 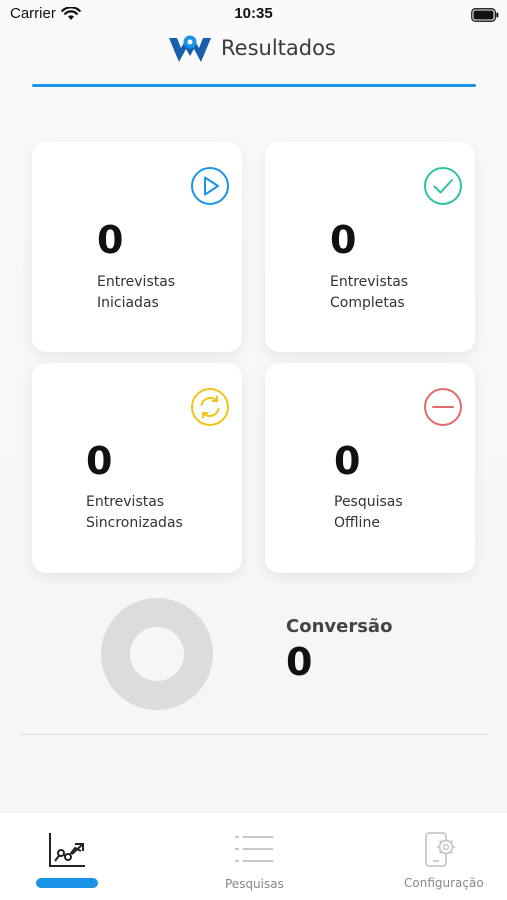 What do you see at coordinates (370, 247) in the screenshot?
I see `card-interviews-completed: 0 Entrevistas Completas` at bounding box center [370, 247].